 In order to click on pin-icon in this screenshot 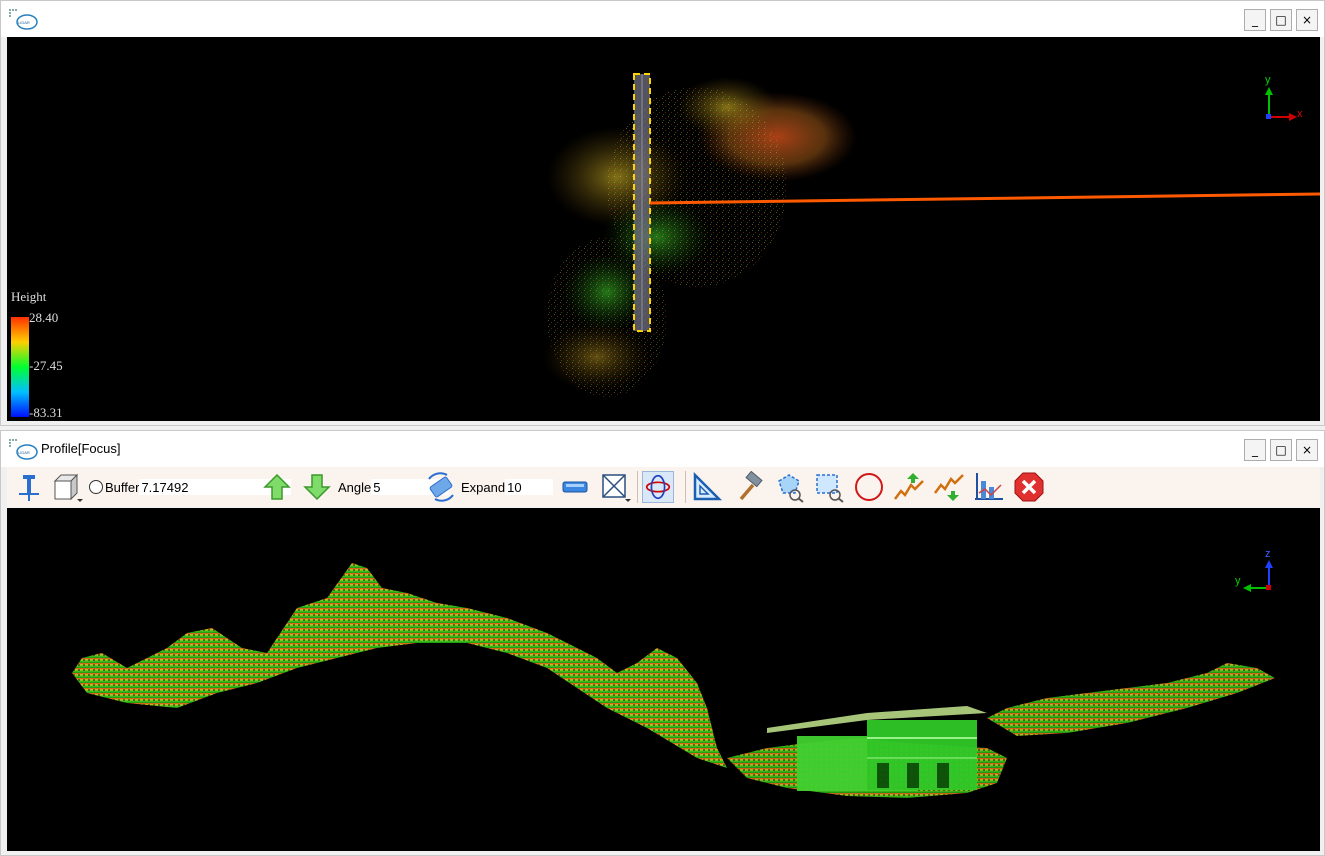, I will do `click(29, 488)`.